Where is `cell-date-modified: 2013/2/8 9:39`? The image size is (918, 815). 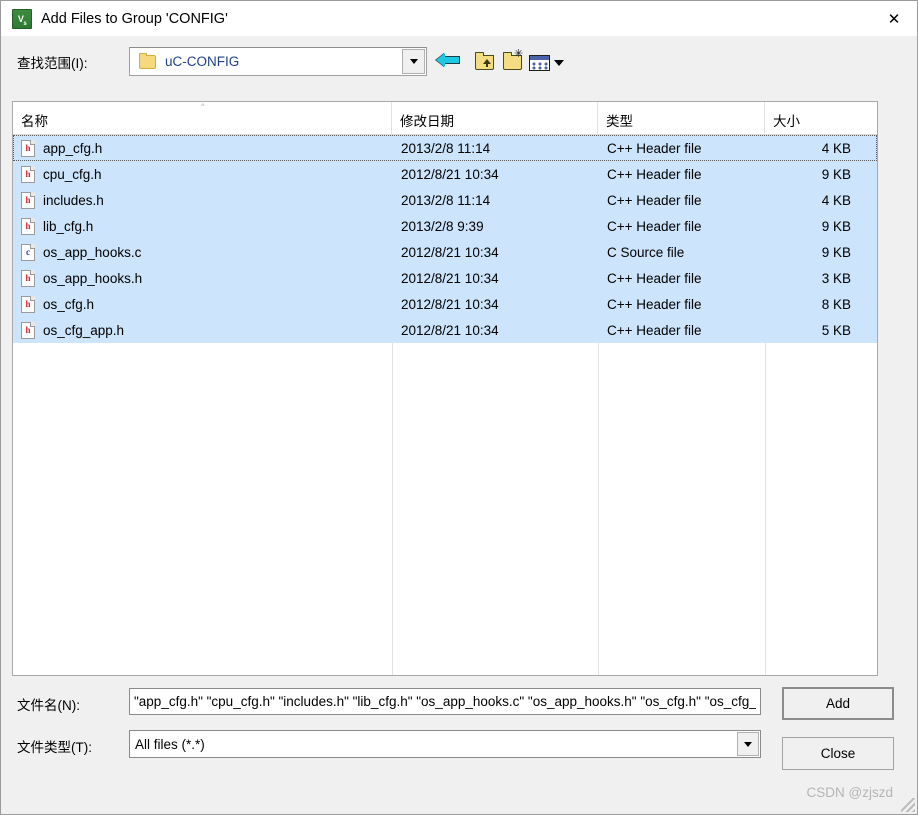
cell-date-modified: 2013/2/8 9:39 is located at coordinates (442, 226).